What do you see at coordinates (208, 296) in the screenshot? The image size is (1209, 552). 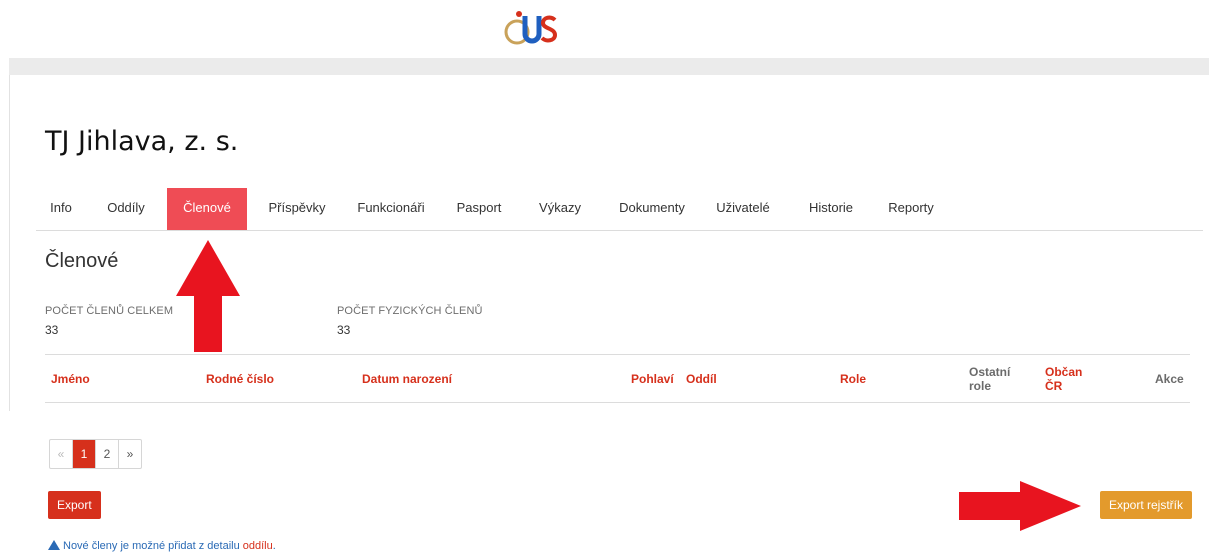 I see `annotation-arrow-up-icon` at bounding box center [208, 296].